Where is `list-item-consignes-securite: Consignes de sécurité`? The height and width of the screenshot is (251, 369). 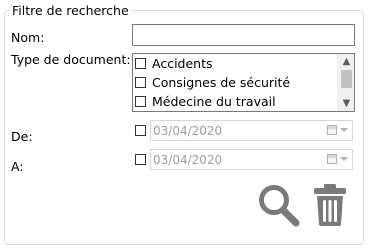
list-item-consignes-securite: Consignes de sécurité is located at coordinates (212, 82).